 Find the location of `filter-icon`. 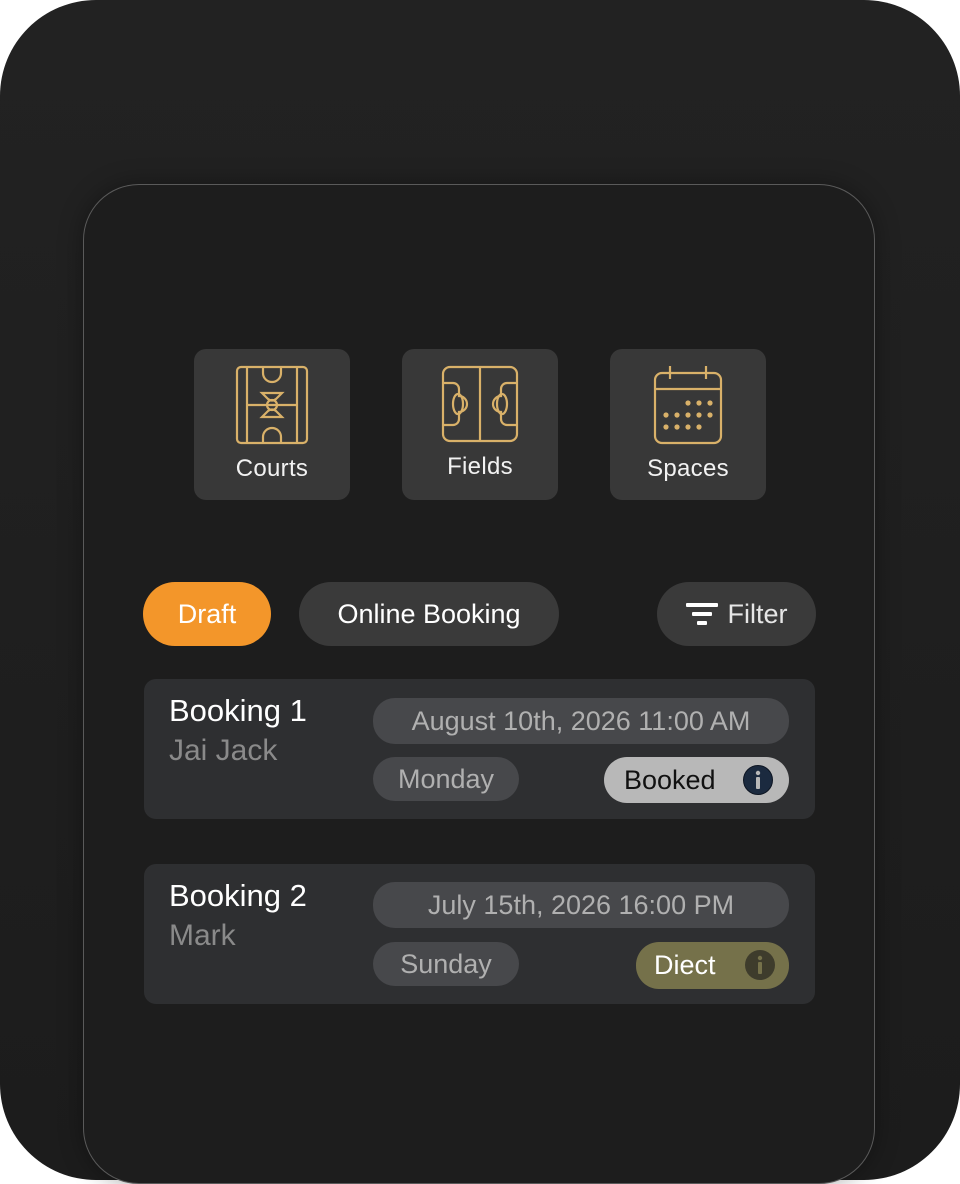

filter-icon is located at coordinates (701, 614).